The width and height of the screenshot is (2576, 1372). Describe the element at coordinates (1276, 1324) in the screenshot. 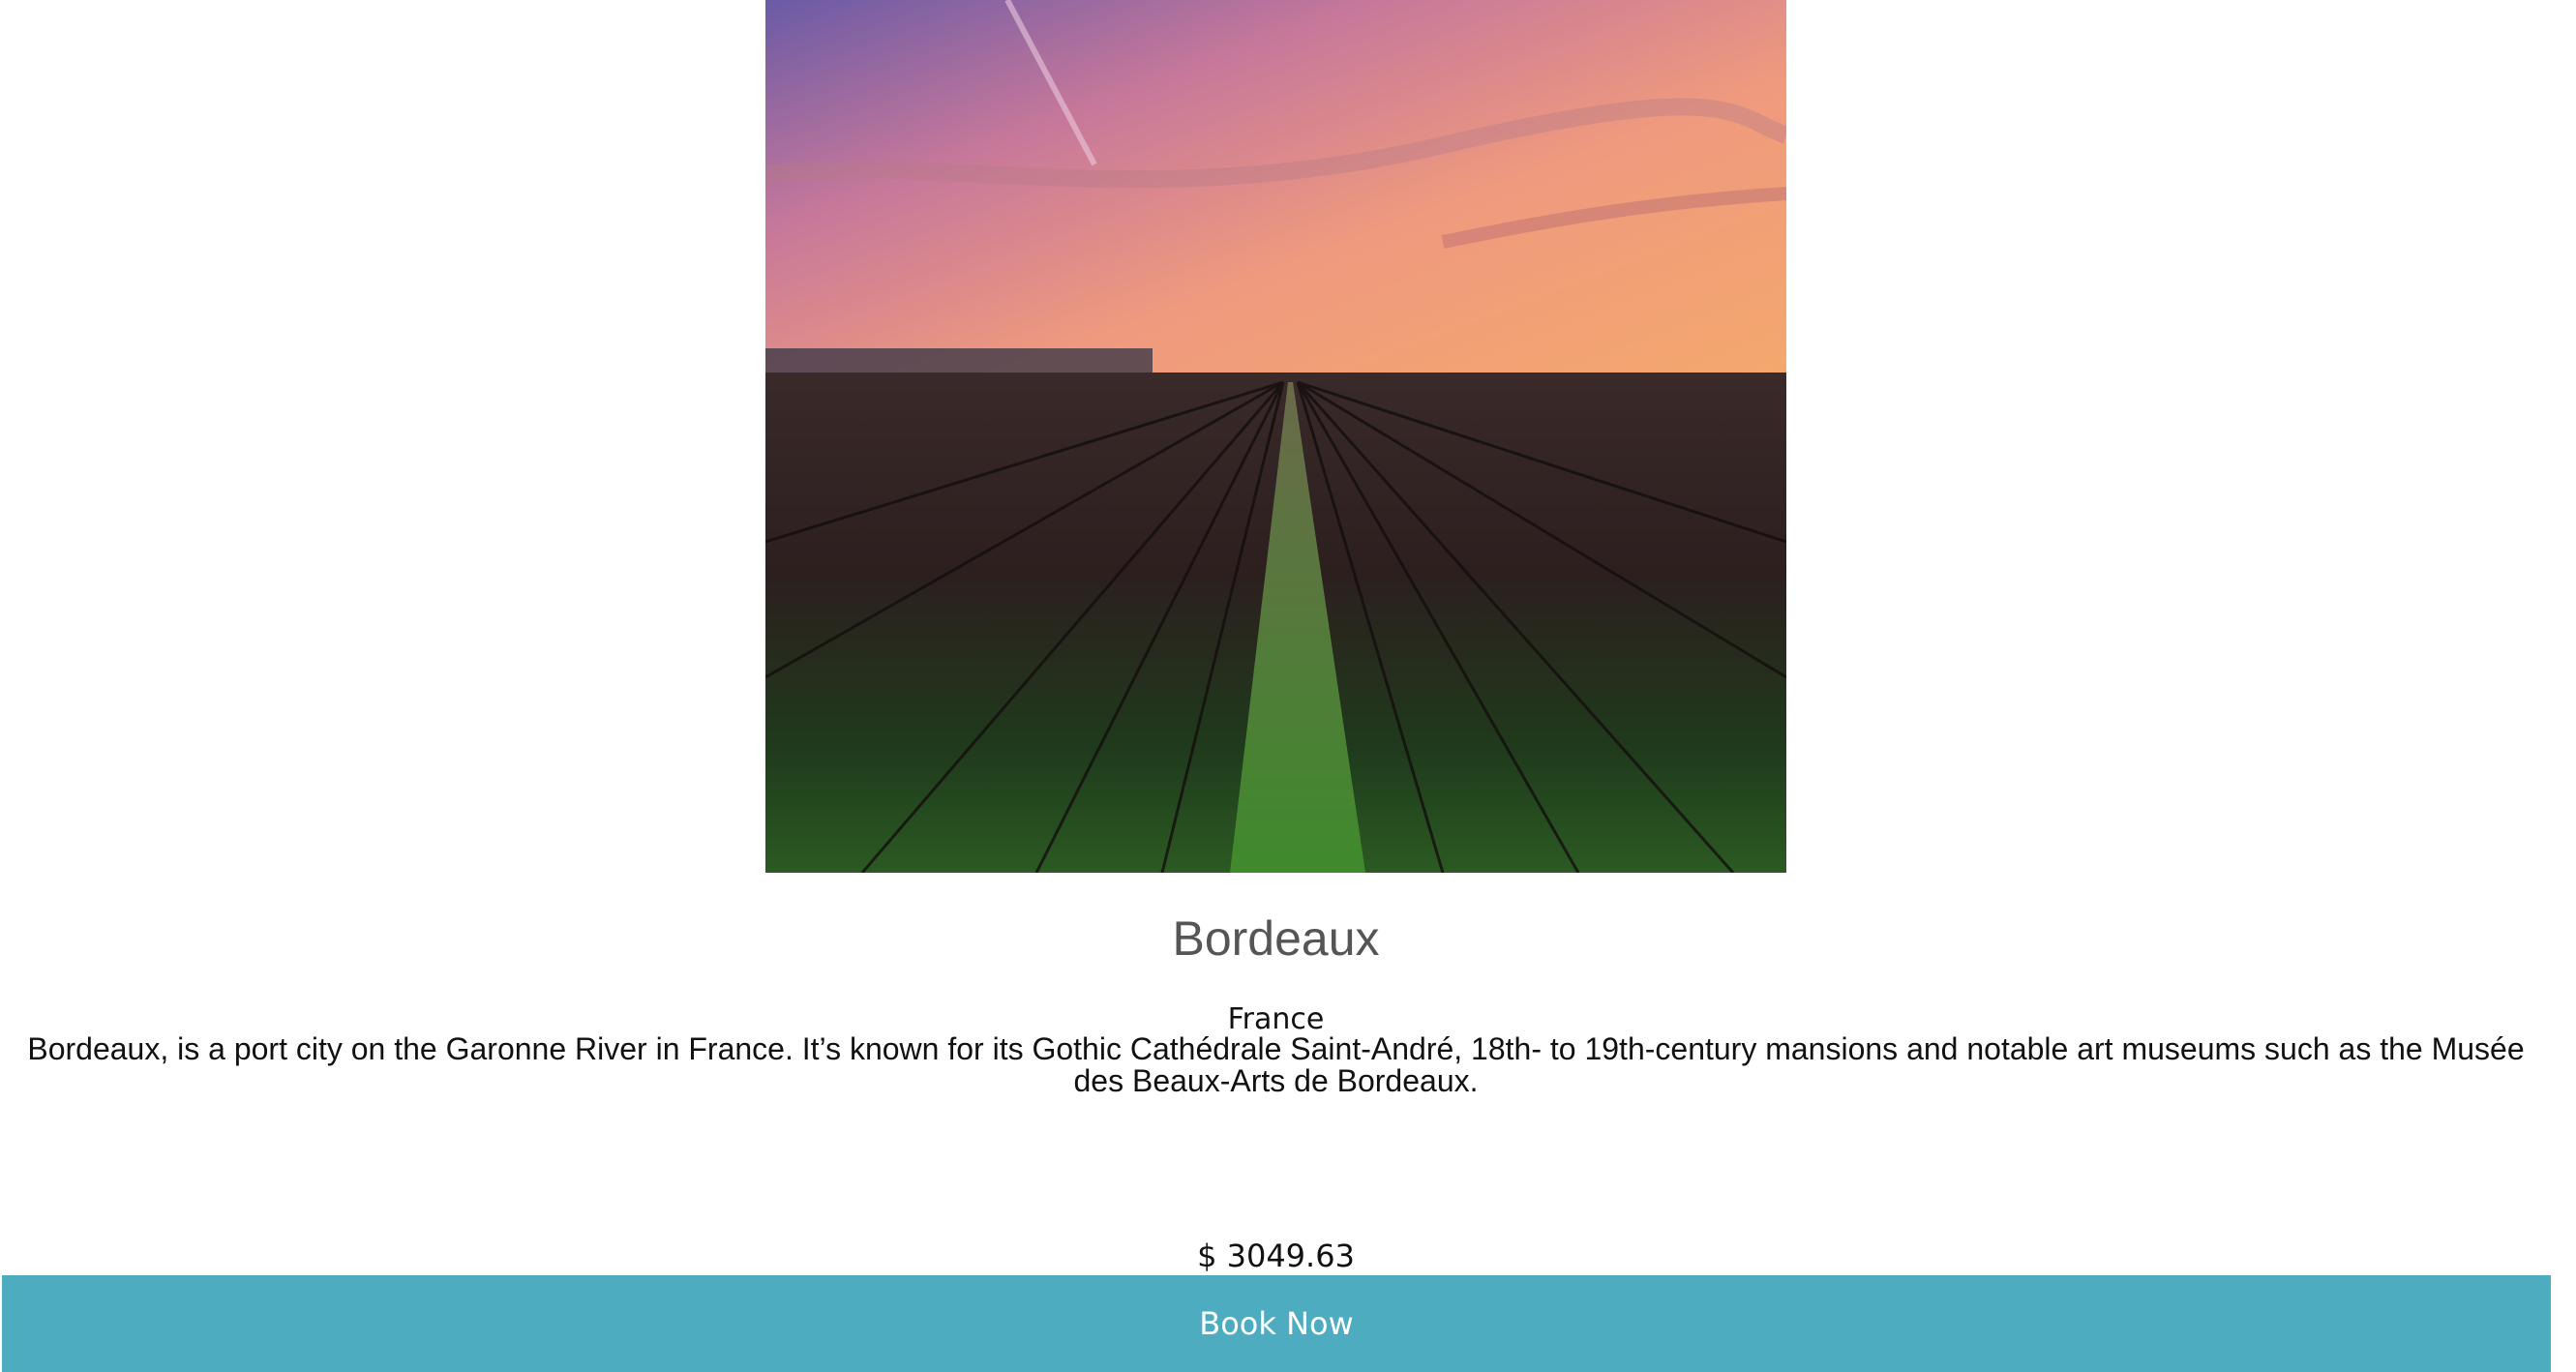

I see `book-now-button: Book Now` at that location.